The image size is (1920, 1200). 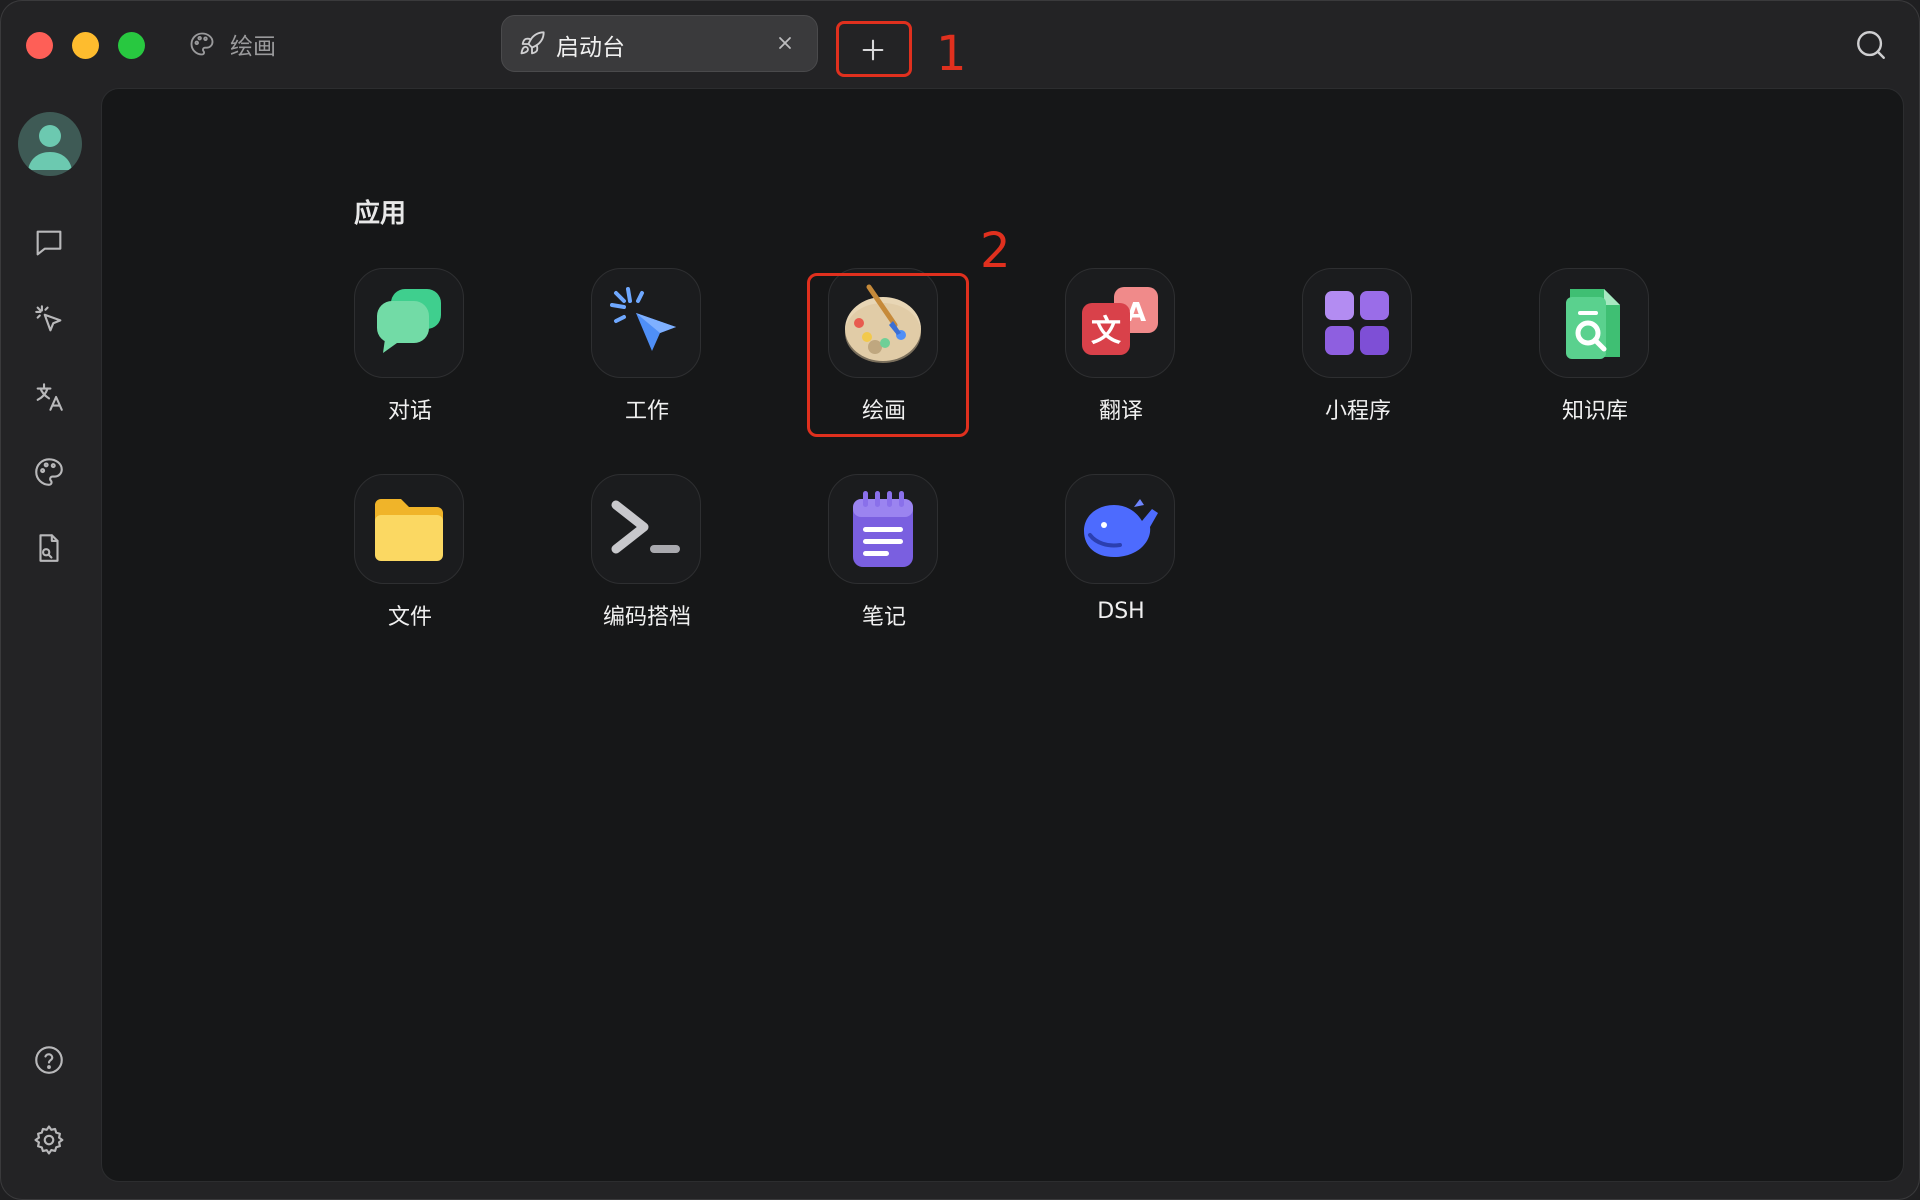 I want to click on app-label: 工作, so click(x=646, y=411).